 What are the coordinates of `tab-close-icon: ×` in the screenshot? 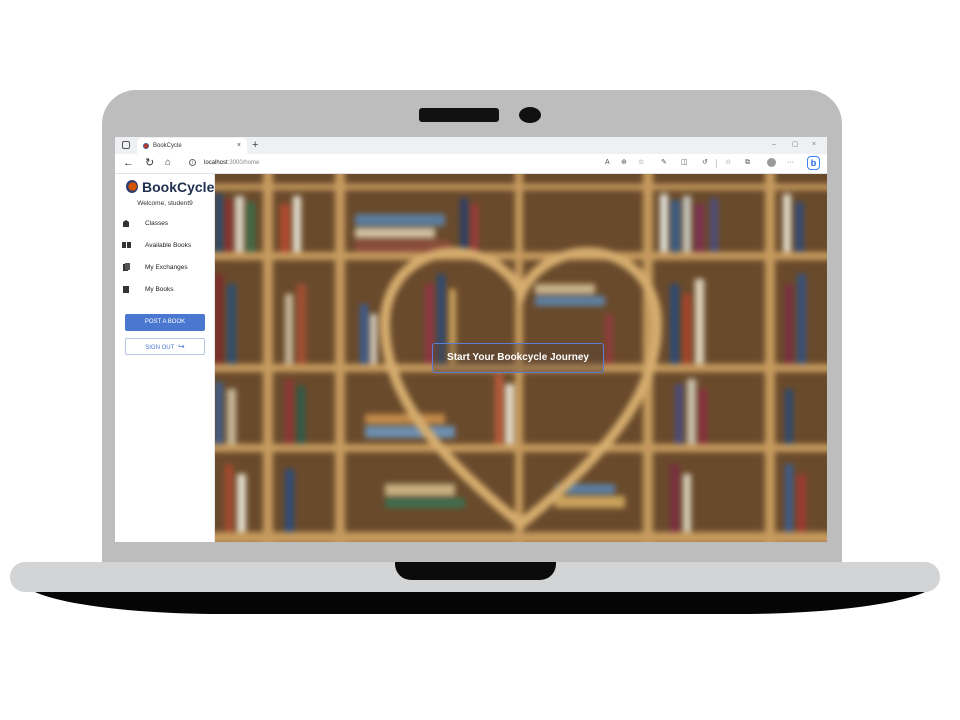 It's located at (239, 146).